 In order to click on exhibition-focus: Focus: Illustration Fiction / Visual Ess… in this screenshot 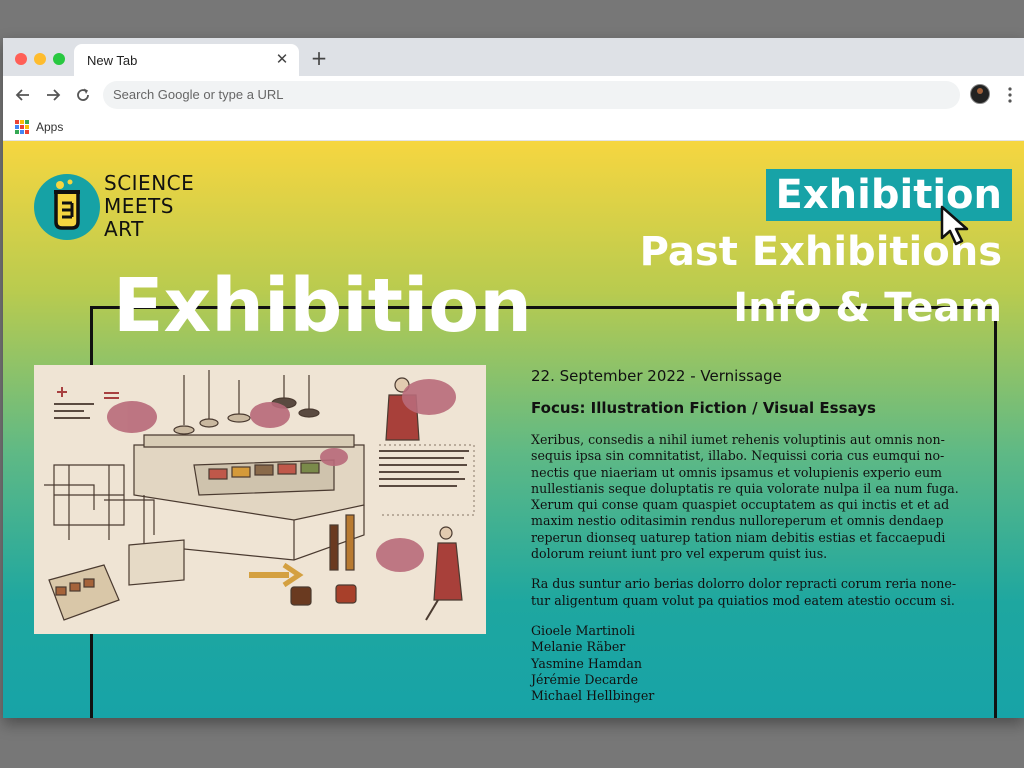, I will do `click(703, 408)`.